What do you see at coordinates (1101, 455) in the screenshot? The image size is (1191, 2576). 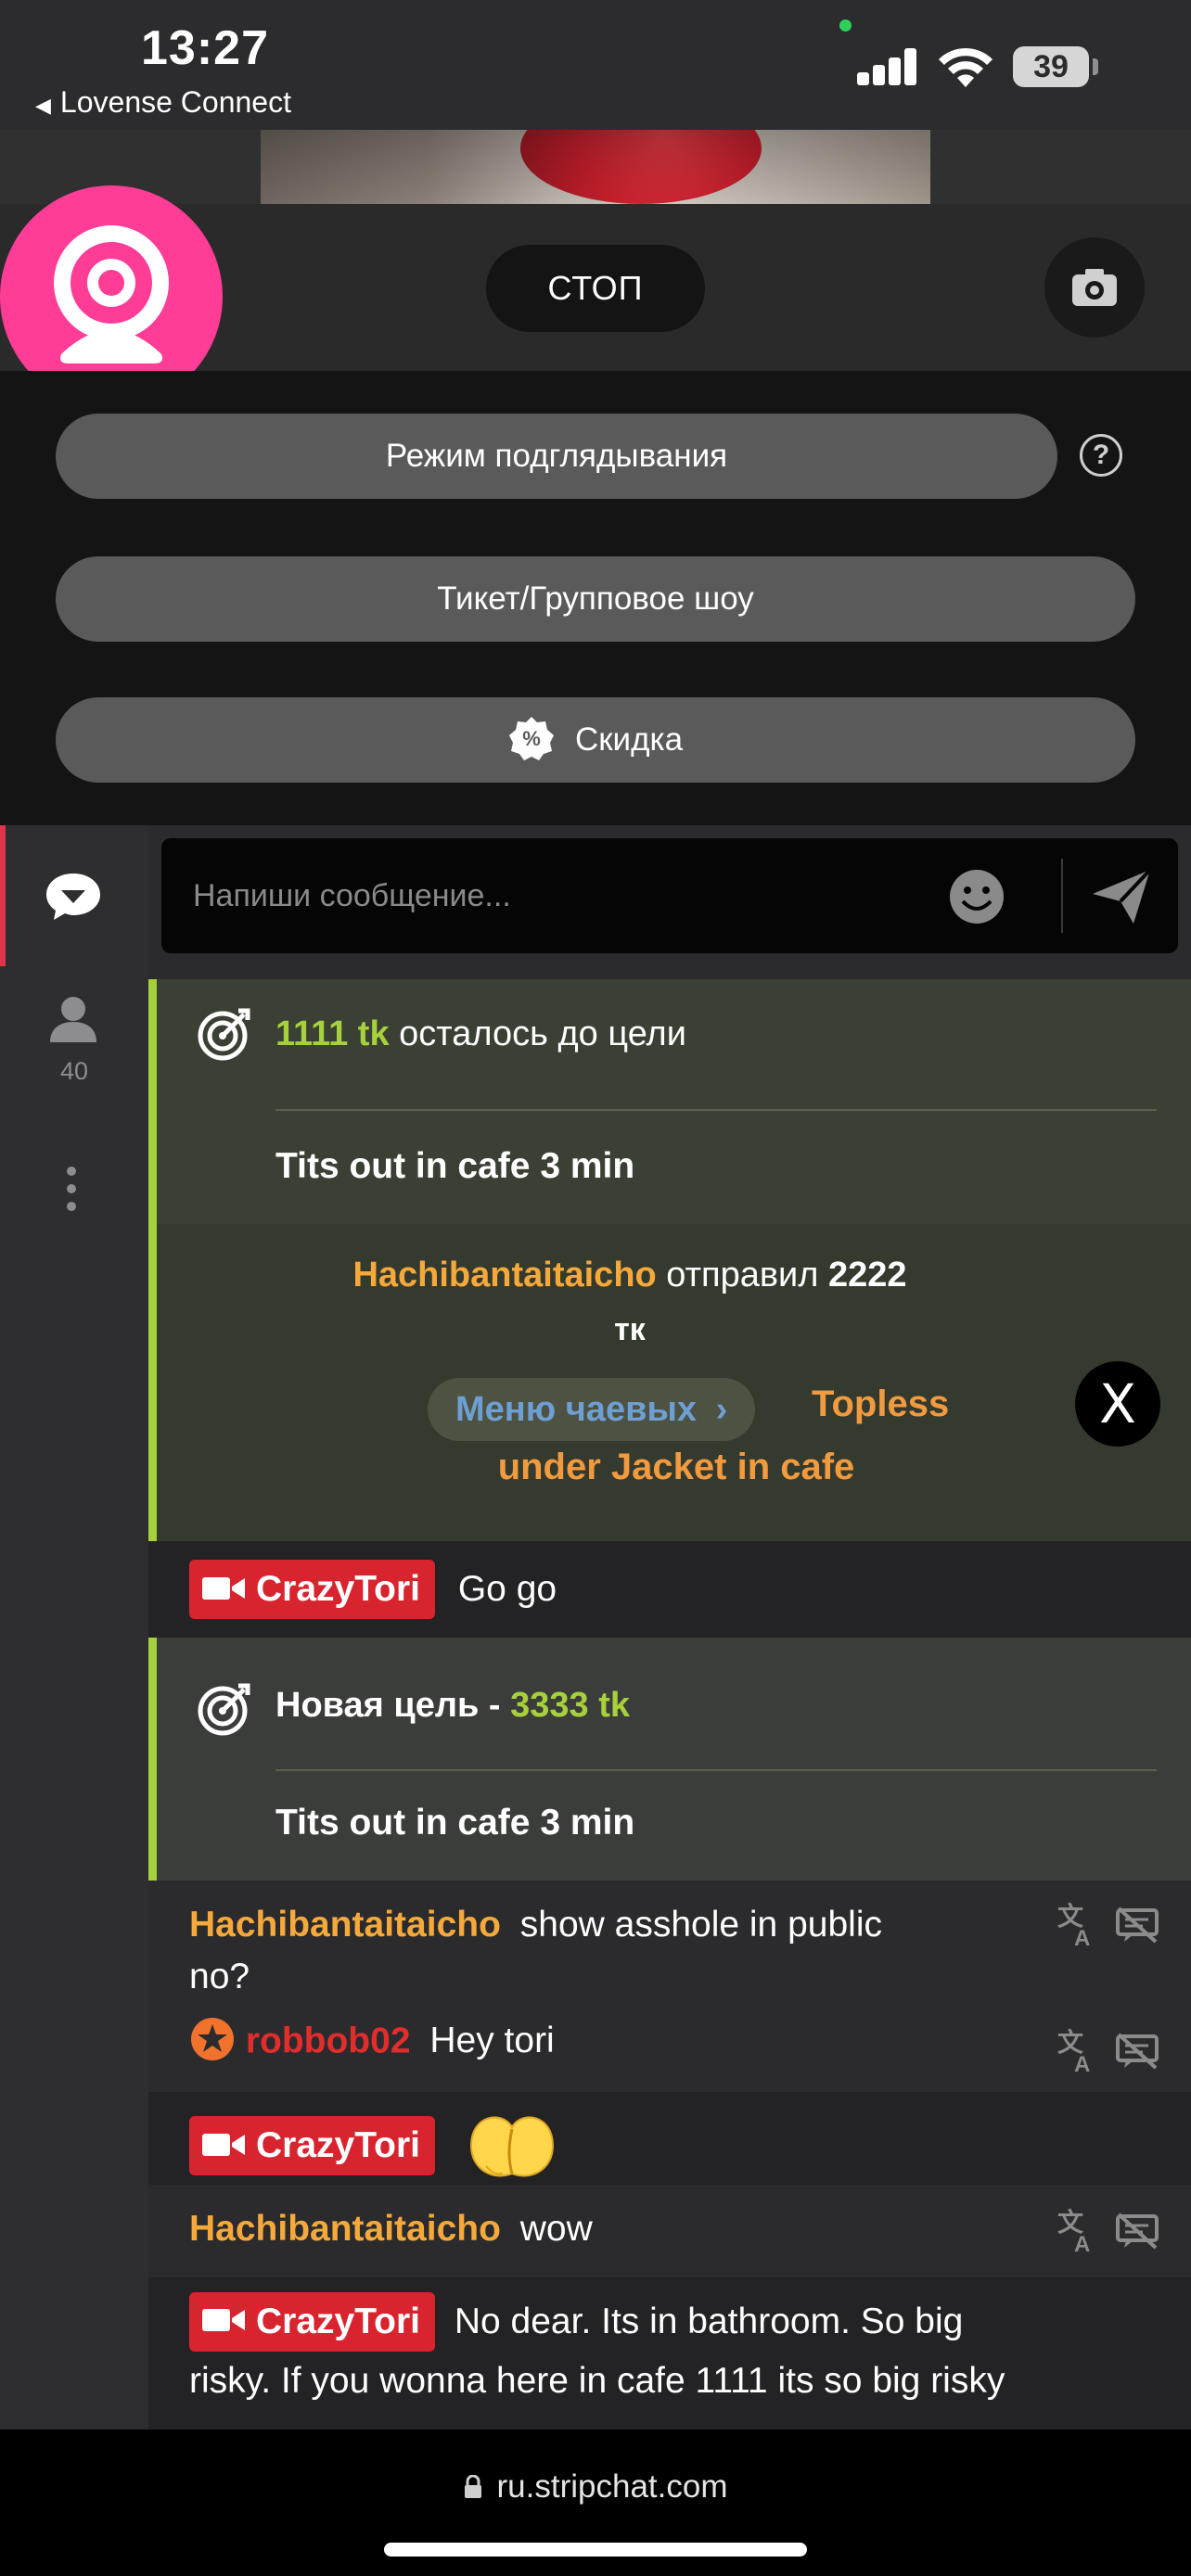 I see `help-icon: ?` at bounding box center [1101, 455].